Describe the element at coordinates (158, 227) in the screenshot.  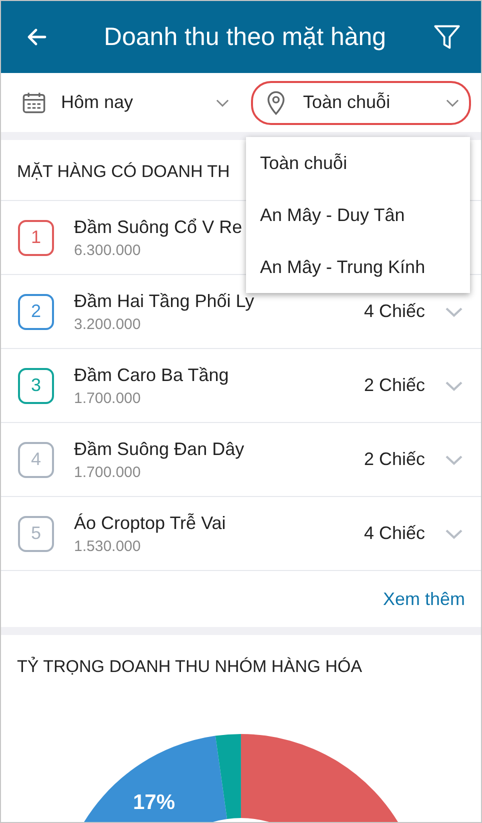
I see `item-name: Đầm Suông Cổ V Re` at that location.